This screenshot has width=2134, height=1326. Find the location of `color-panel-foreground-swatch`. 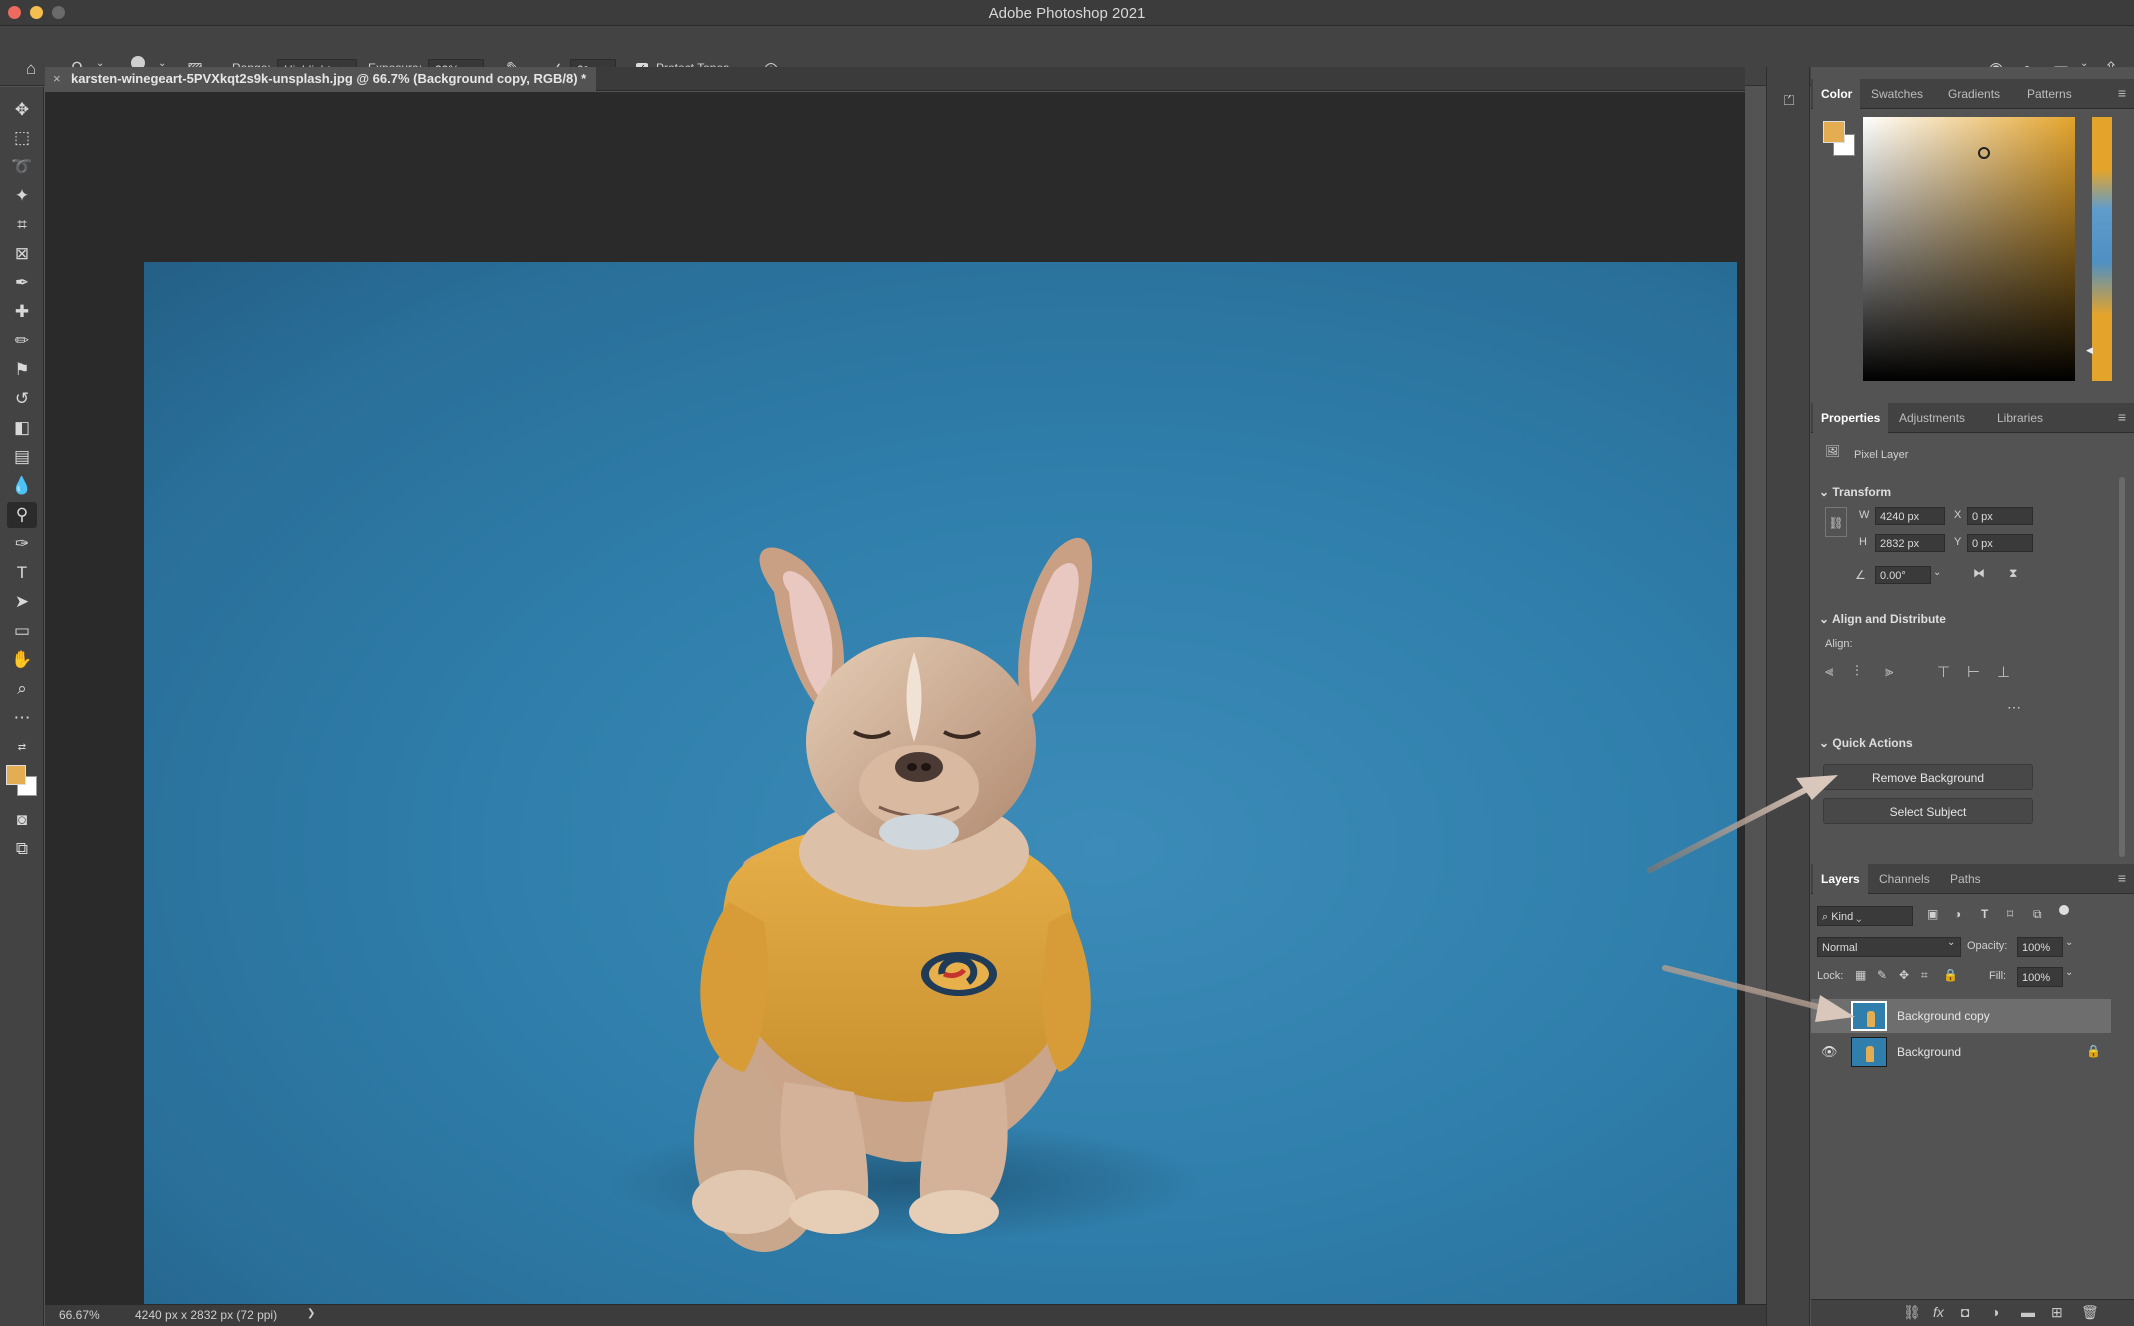

color-panel-foreground-swatch is located at coordinates (1834, 132).